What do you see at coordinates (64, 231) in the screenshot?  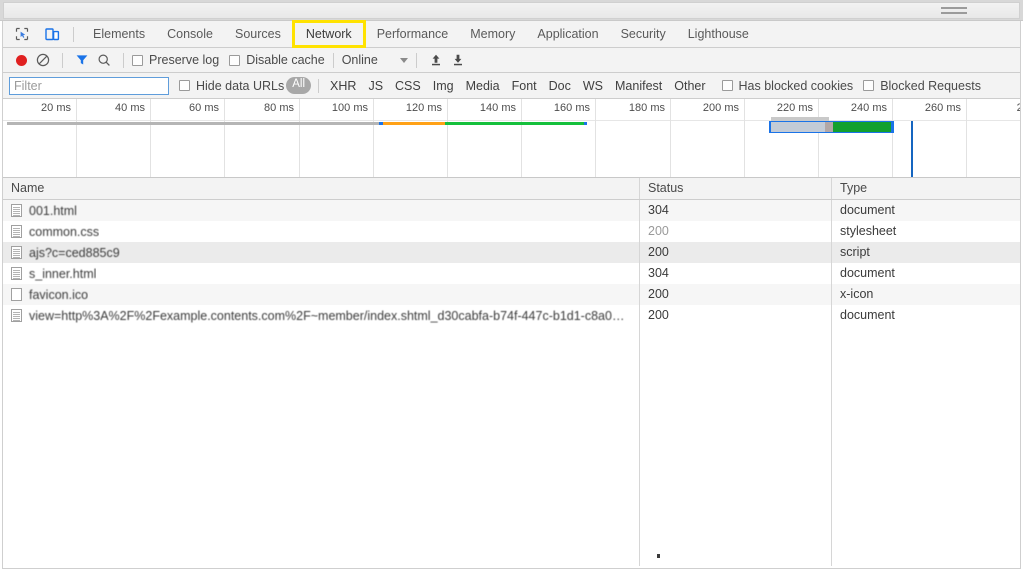 I see `request-name: common.css` at bounding box center [64, 231].